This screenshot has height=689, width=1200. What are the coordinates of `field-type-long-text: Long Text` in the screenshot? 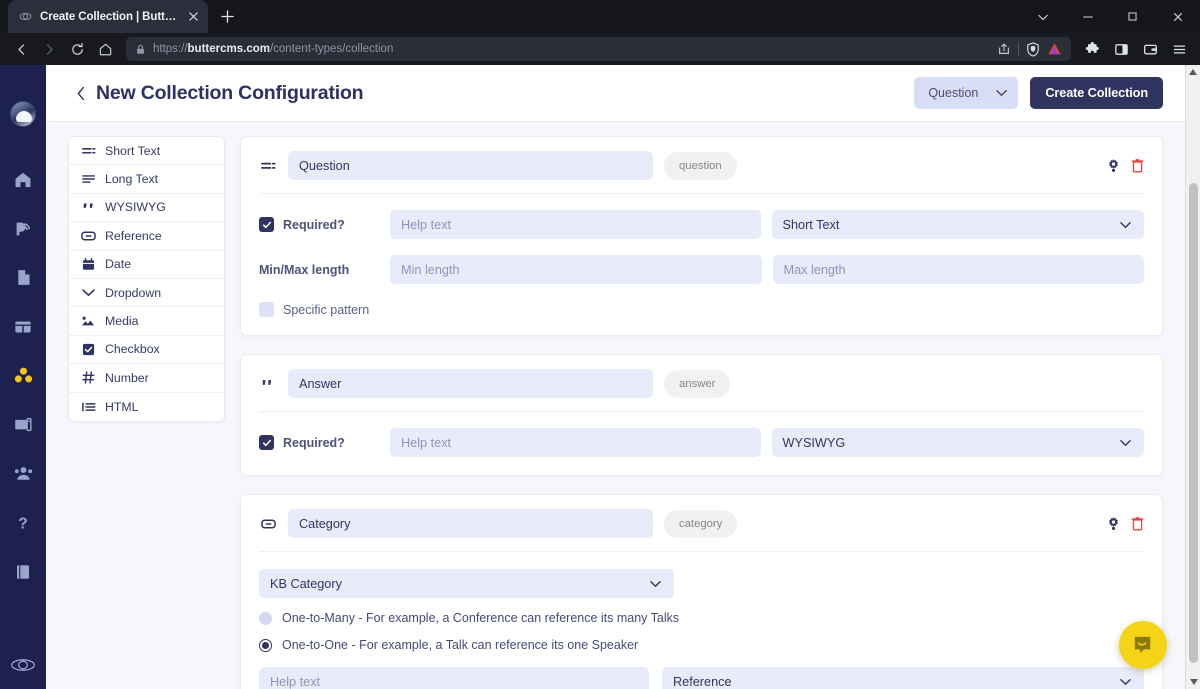 It's located at (146, 179).